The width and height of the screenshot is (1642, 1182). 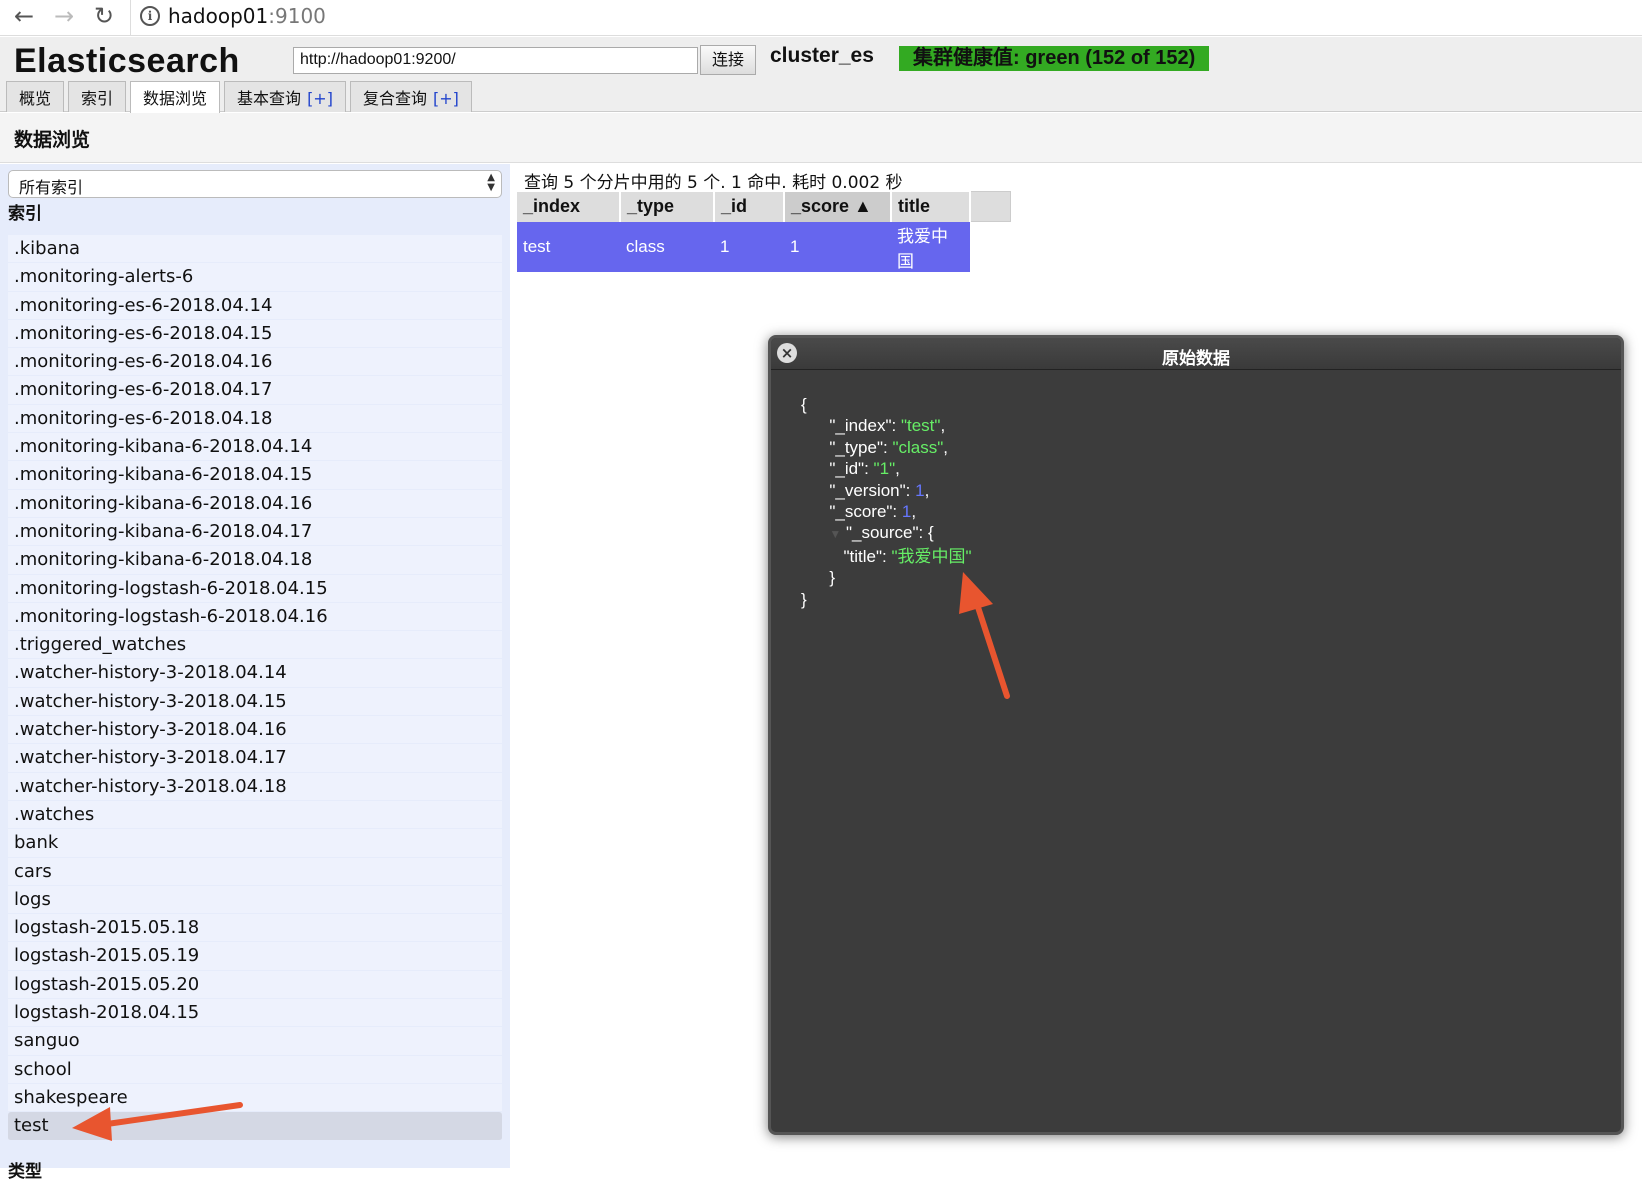 I want to click on tab-compound-query: 复合查询 [+], so click(x=410, y=96).